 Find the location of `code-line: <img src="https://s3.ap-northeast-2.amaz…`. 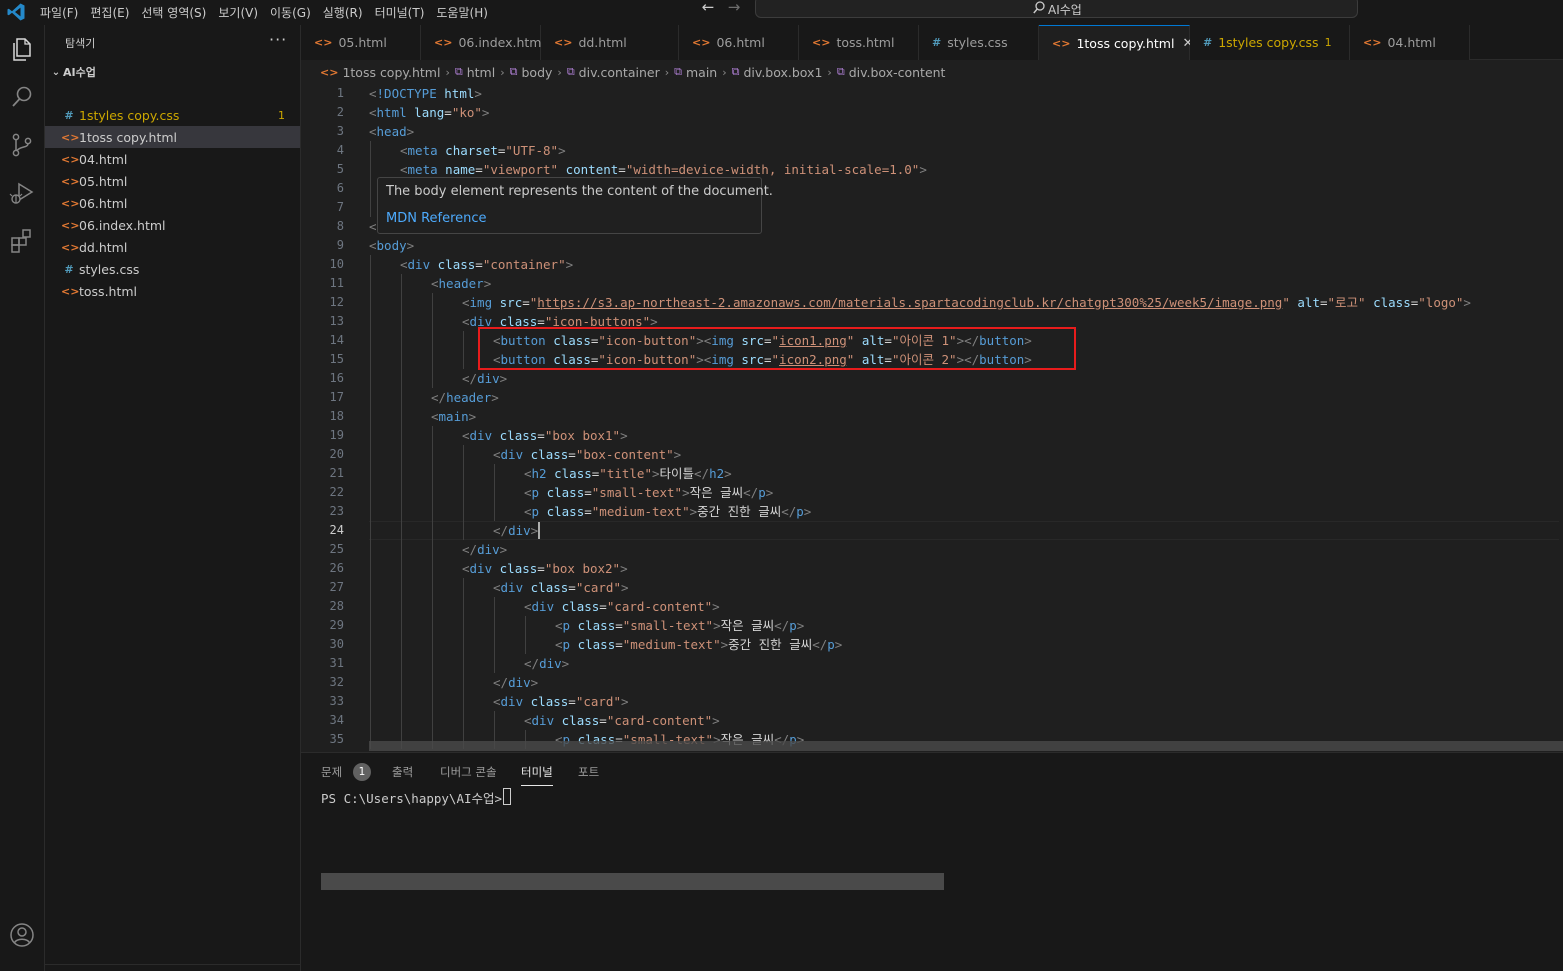

code-line: <img src="https://s3.ap-northeast-2.amaz… is located at coordinates (966, 302).